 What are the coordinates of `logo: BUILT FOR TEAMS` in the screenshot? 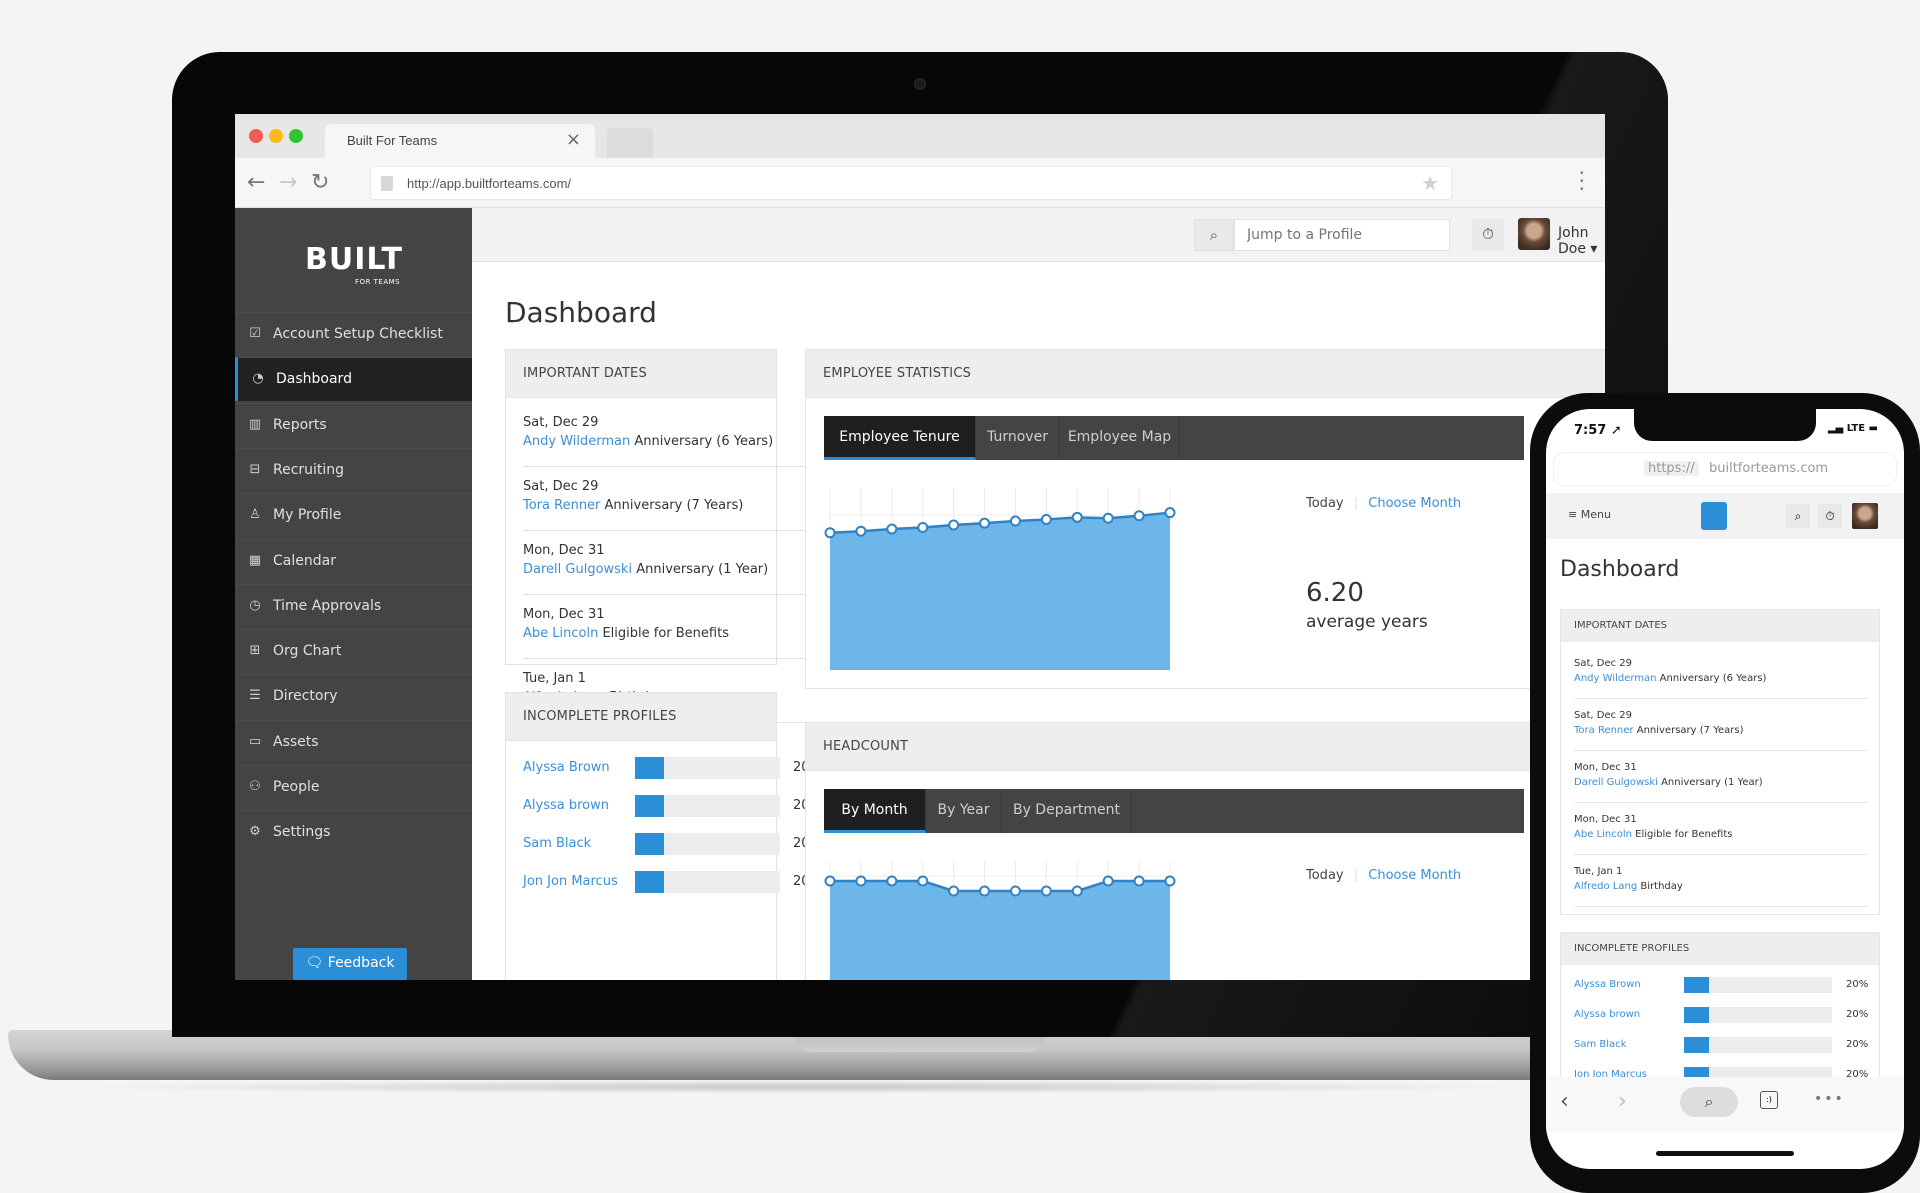 It's located at (353, 260).